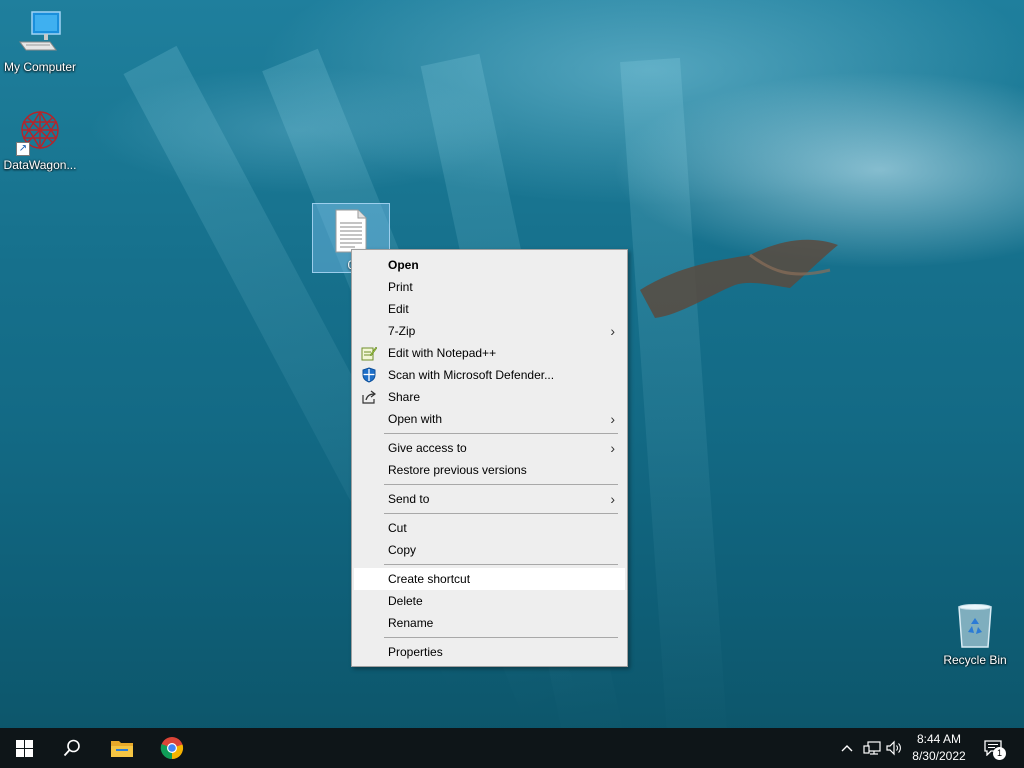 Image resolution: width=1024 pixels, height=768 pixels. Describe the element at coordinates (402, 550) in the screenshot. I see `menu-item-label: Copy` at that location.